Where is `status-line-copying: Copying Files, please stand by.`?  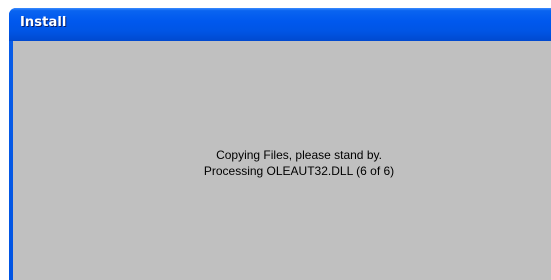
status-line-copying: Copying Files, please stand by. is located at coordinates (299, 155).